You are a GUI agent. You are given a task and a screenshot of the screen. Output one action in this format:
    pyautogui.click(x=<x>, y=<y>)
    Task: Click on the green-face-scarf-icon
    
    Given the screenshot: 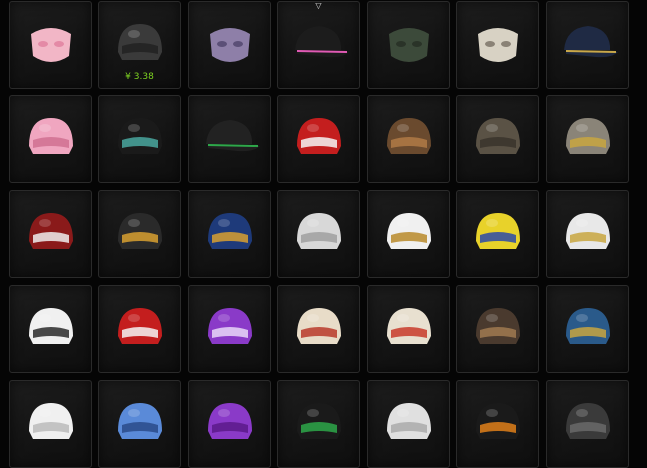 What is the action you would take?
    pyautogui.click(x=408, y=44)
    